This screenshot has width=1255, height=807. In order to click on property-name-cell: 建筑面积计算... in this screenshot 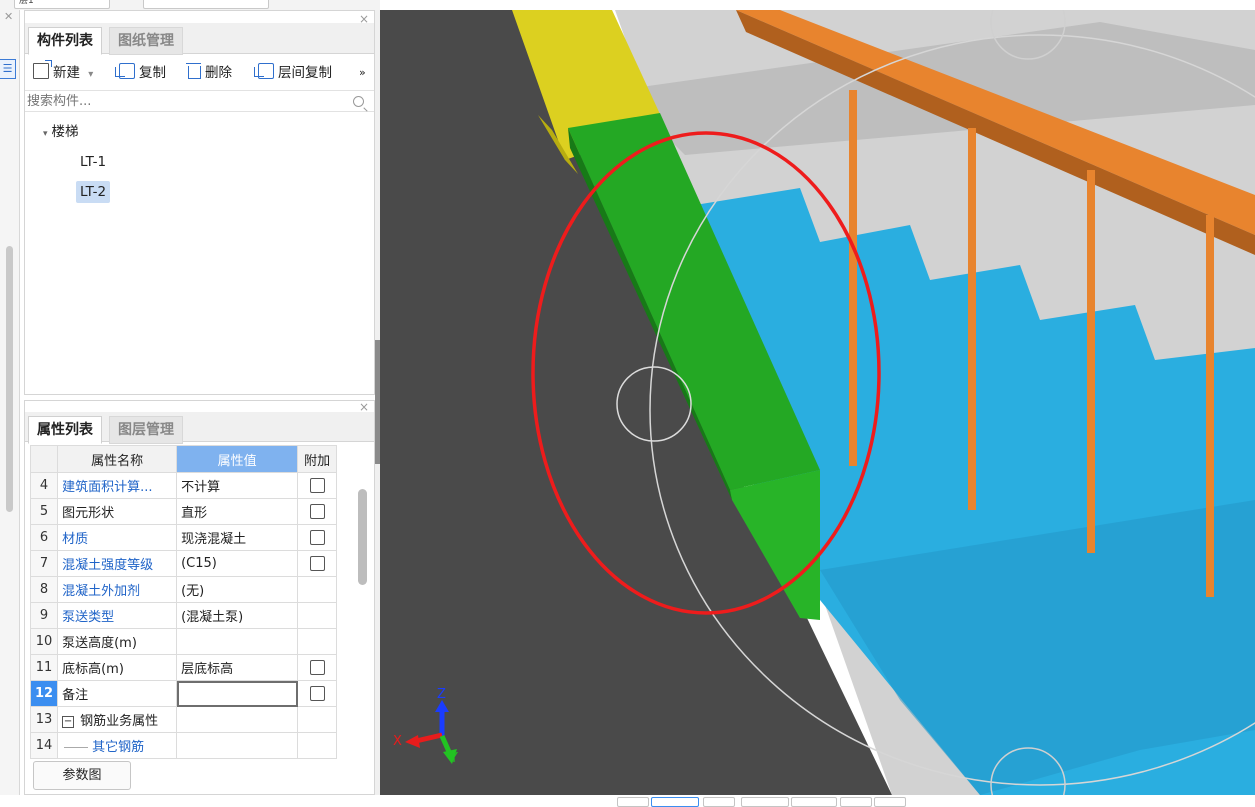, I will do `click(117, 485)`.